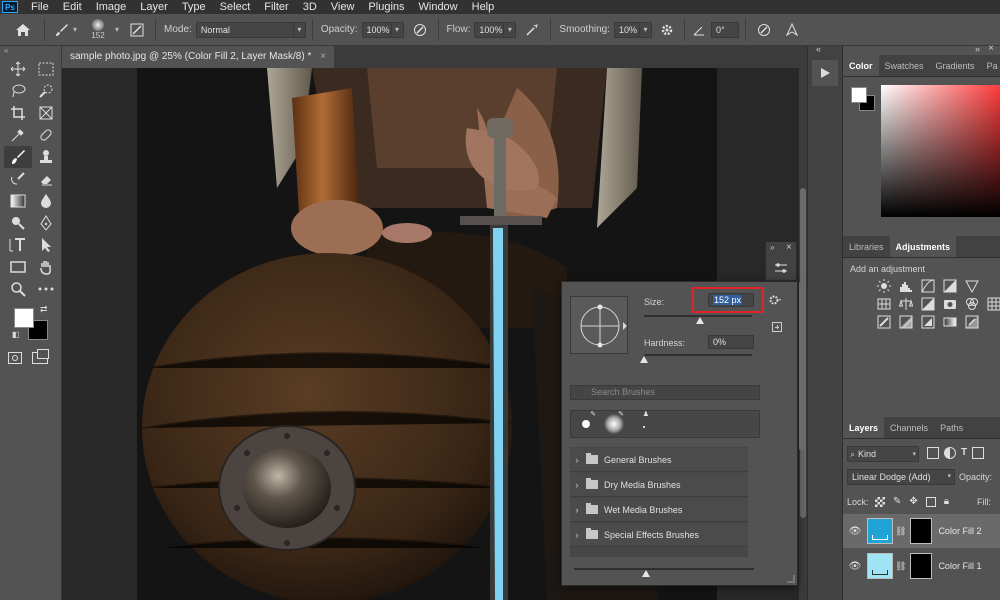 The width and height of the screenshot is (1000, 600). I want to click on levels-icon, so click(906, 286).